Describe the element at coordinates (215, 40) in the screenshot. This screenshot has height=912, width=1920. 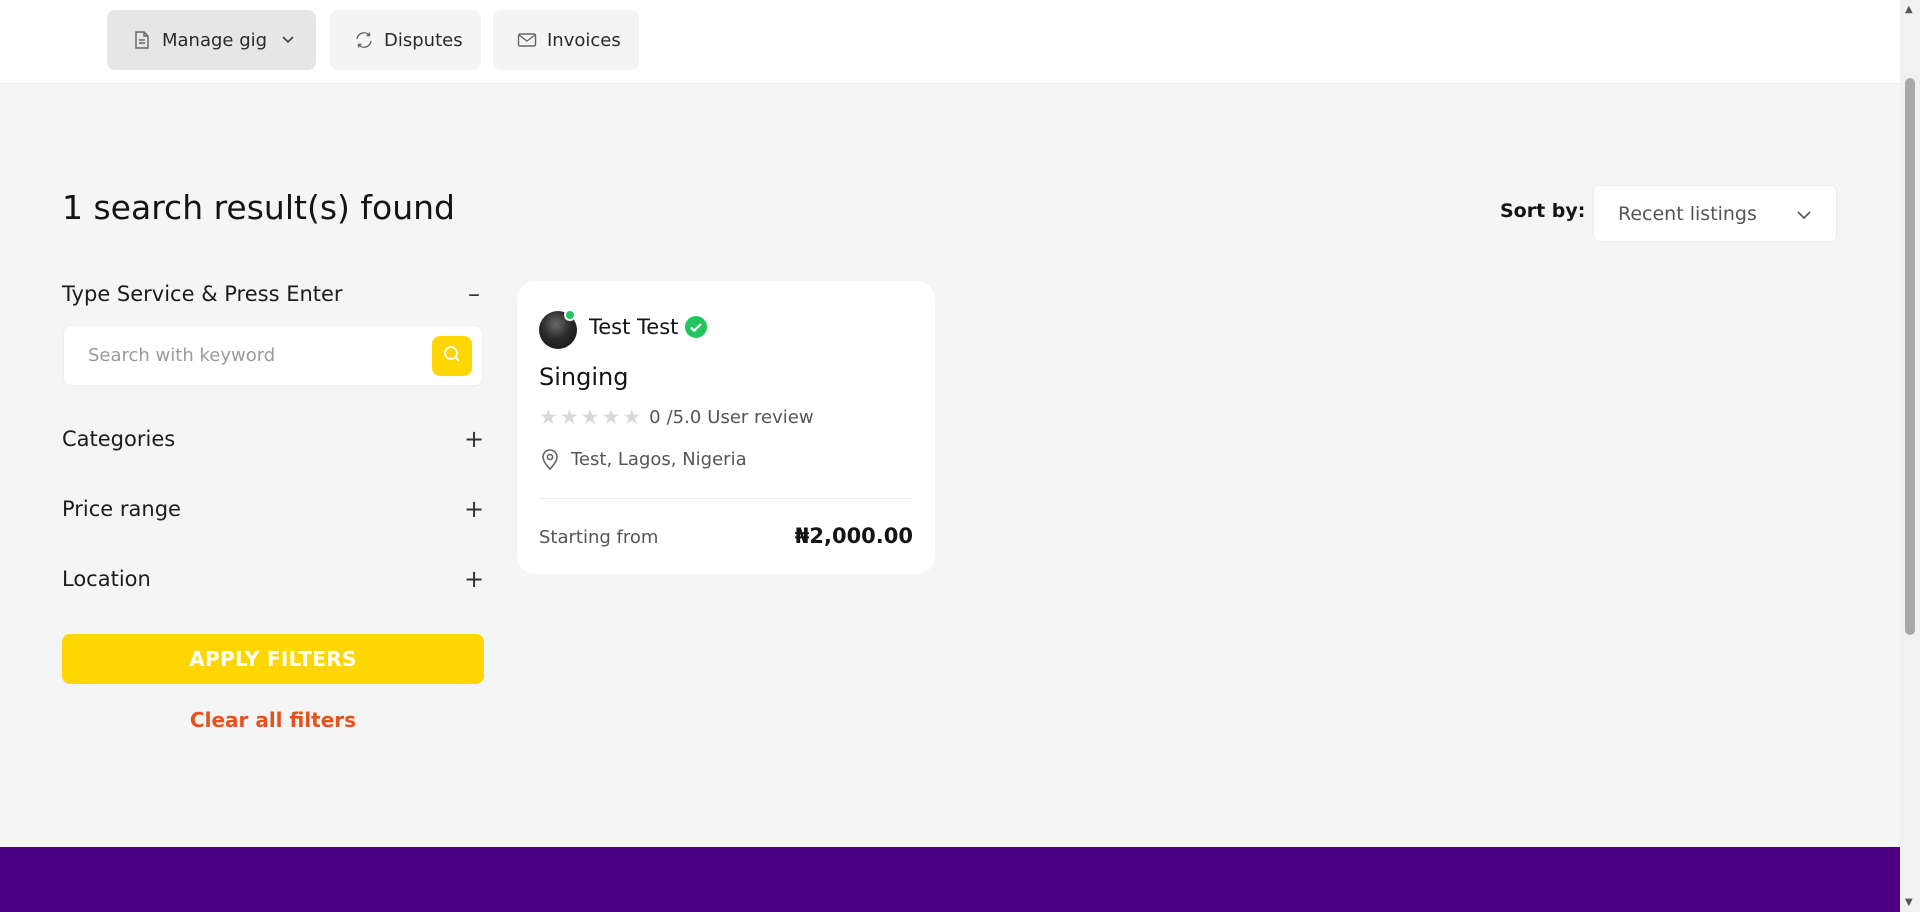
I see `tab-manage-gig-label: Manage gig` at that location.